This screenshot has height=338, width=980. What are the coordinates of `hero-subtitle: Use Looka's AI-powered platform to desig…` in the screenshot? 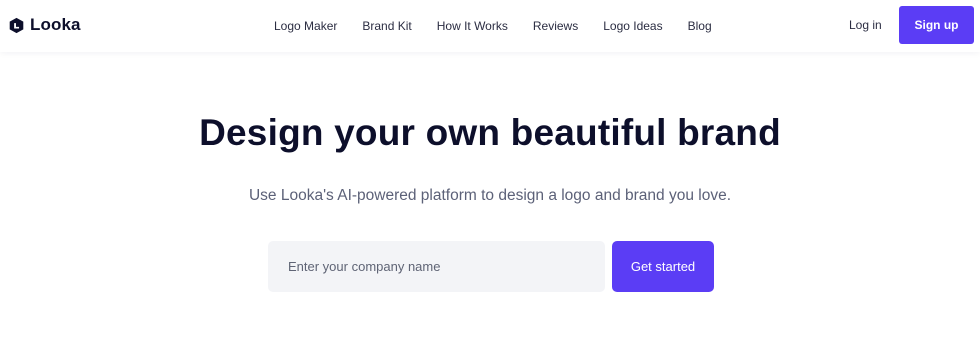 It's located at (490, 195).